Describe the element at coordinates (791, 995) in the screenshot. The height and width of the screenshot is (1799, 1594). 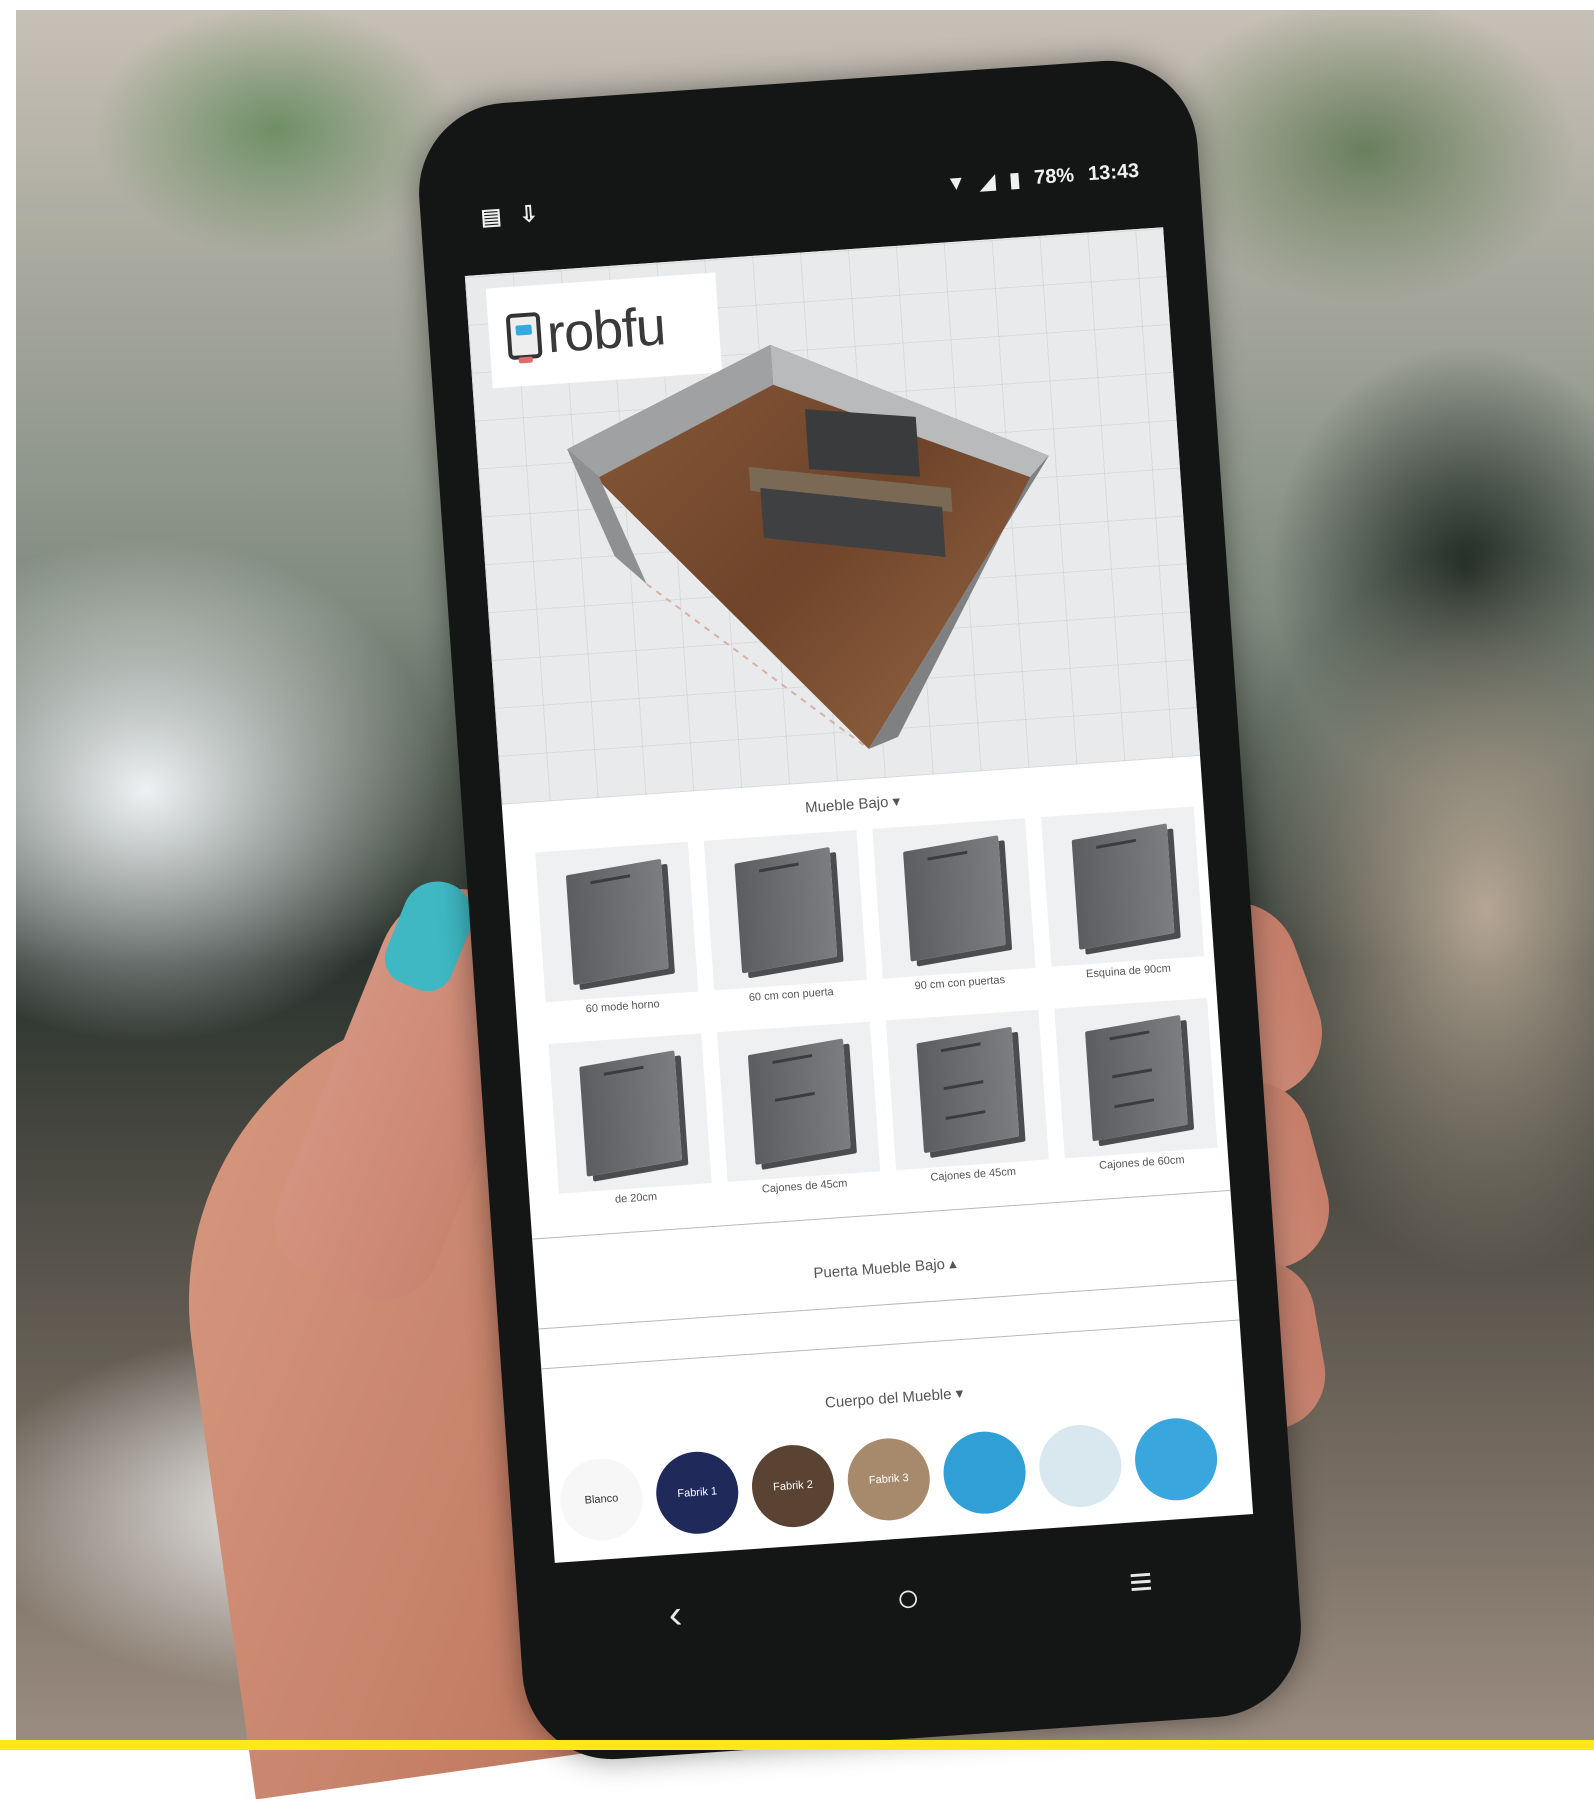
I see `cabinet-label: 60 cm con puerta` at that location.